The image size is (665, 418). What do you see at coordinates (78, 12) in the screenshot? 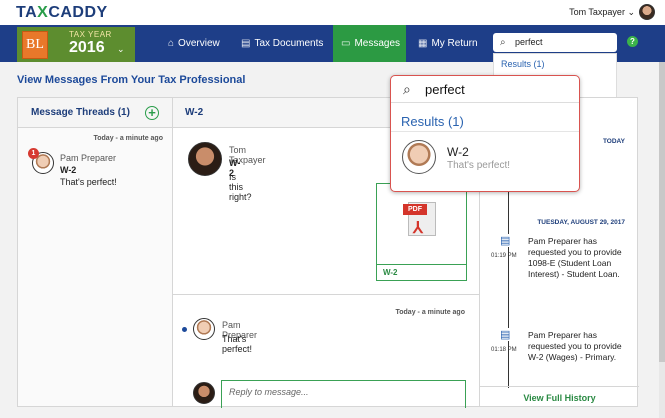
I see `logo-text-right: CADDY` at bounding box center [78, 12].